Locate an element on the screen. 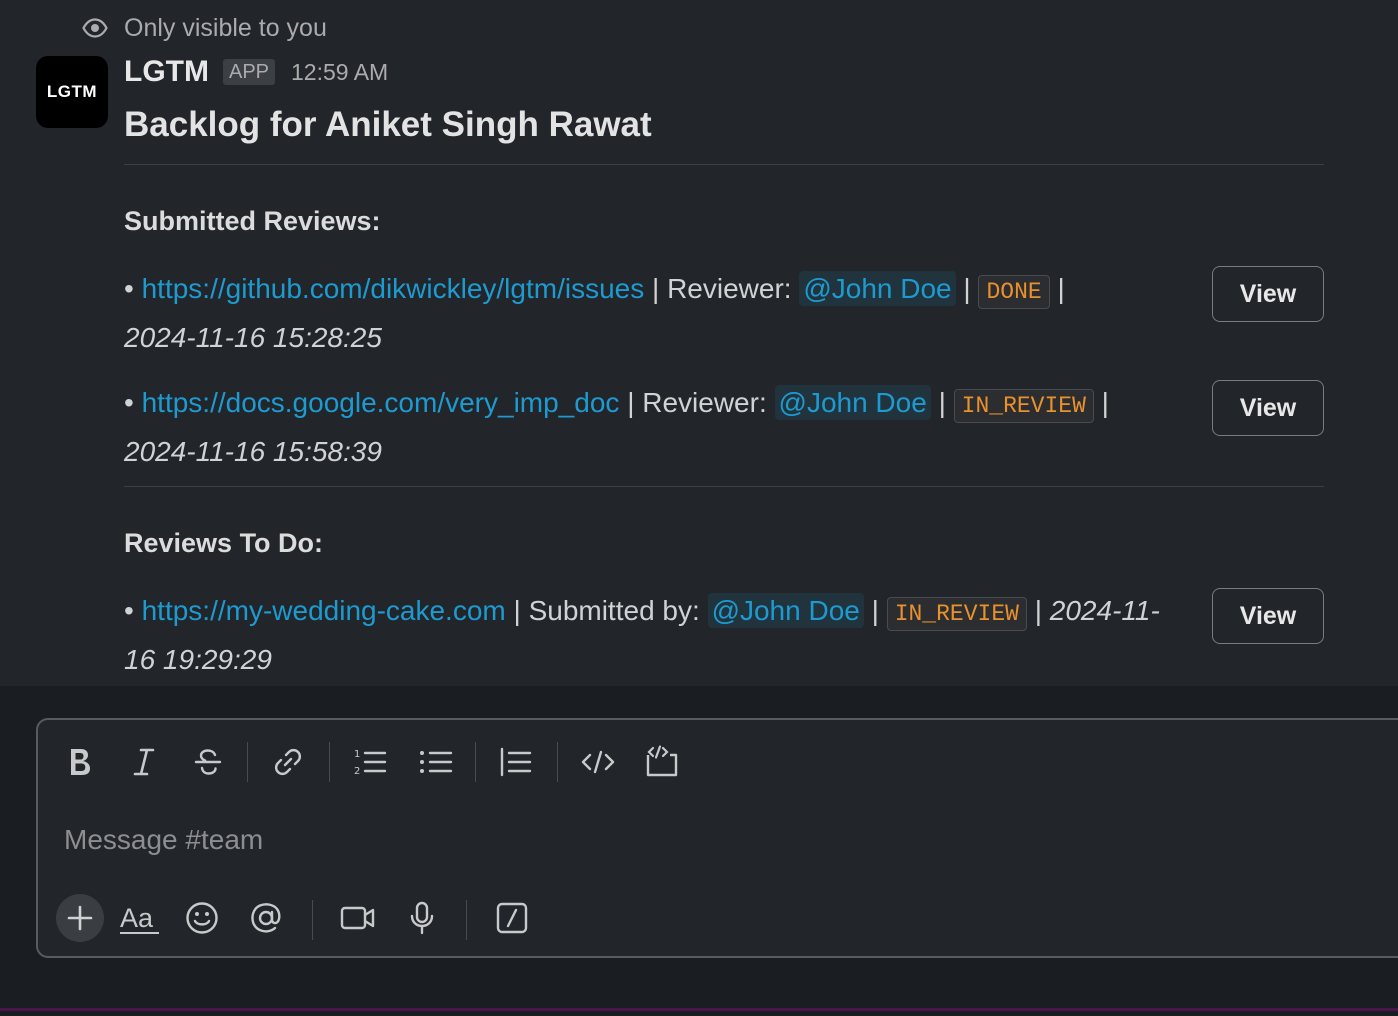 The image size is (1398, 1016). eye-icon is located at coordinates (95, 28).